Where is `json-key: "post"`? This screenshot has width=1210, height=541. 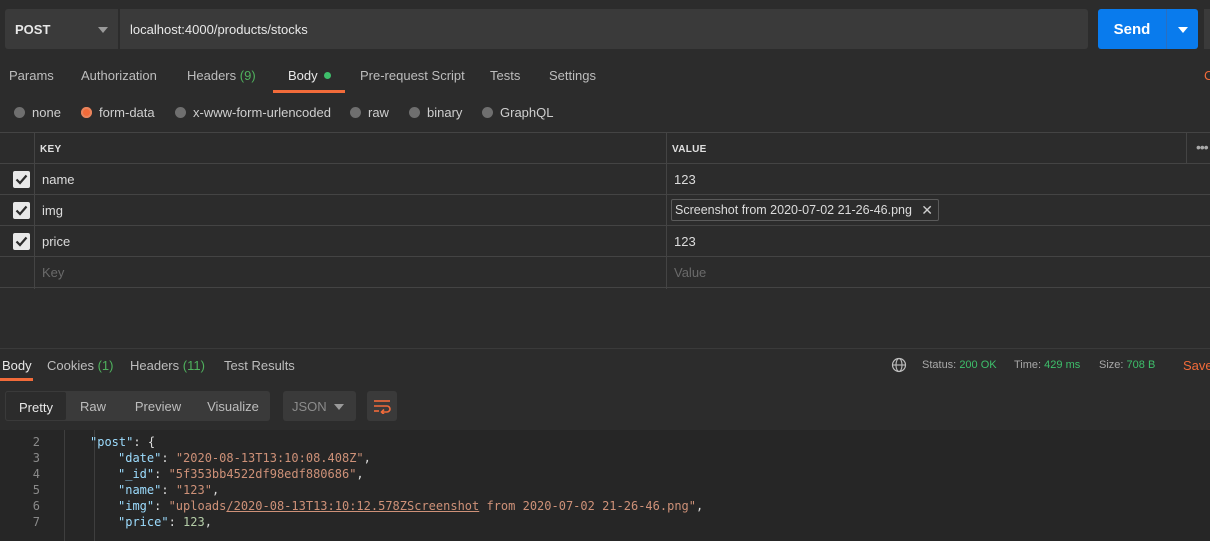
json-key: "post" is located at coordinates (112, 442).